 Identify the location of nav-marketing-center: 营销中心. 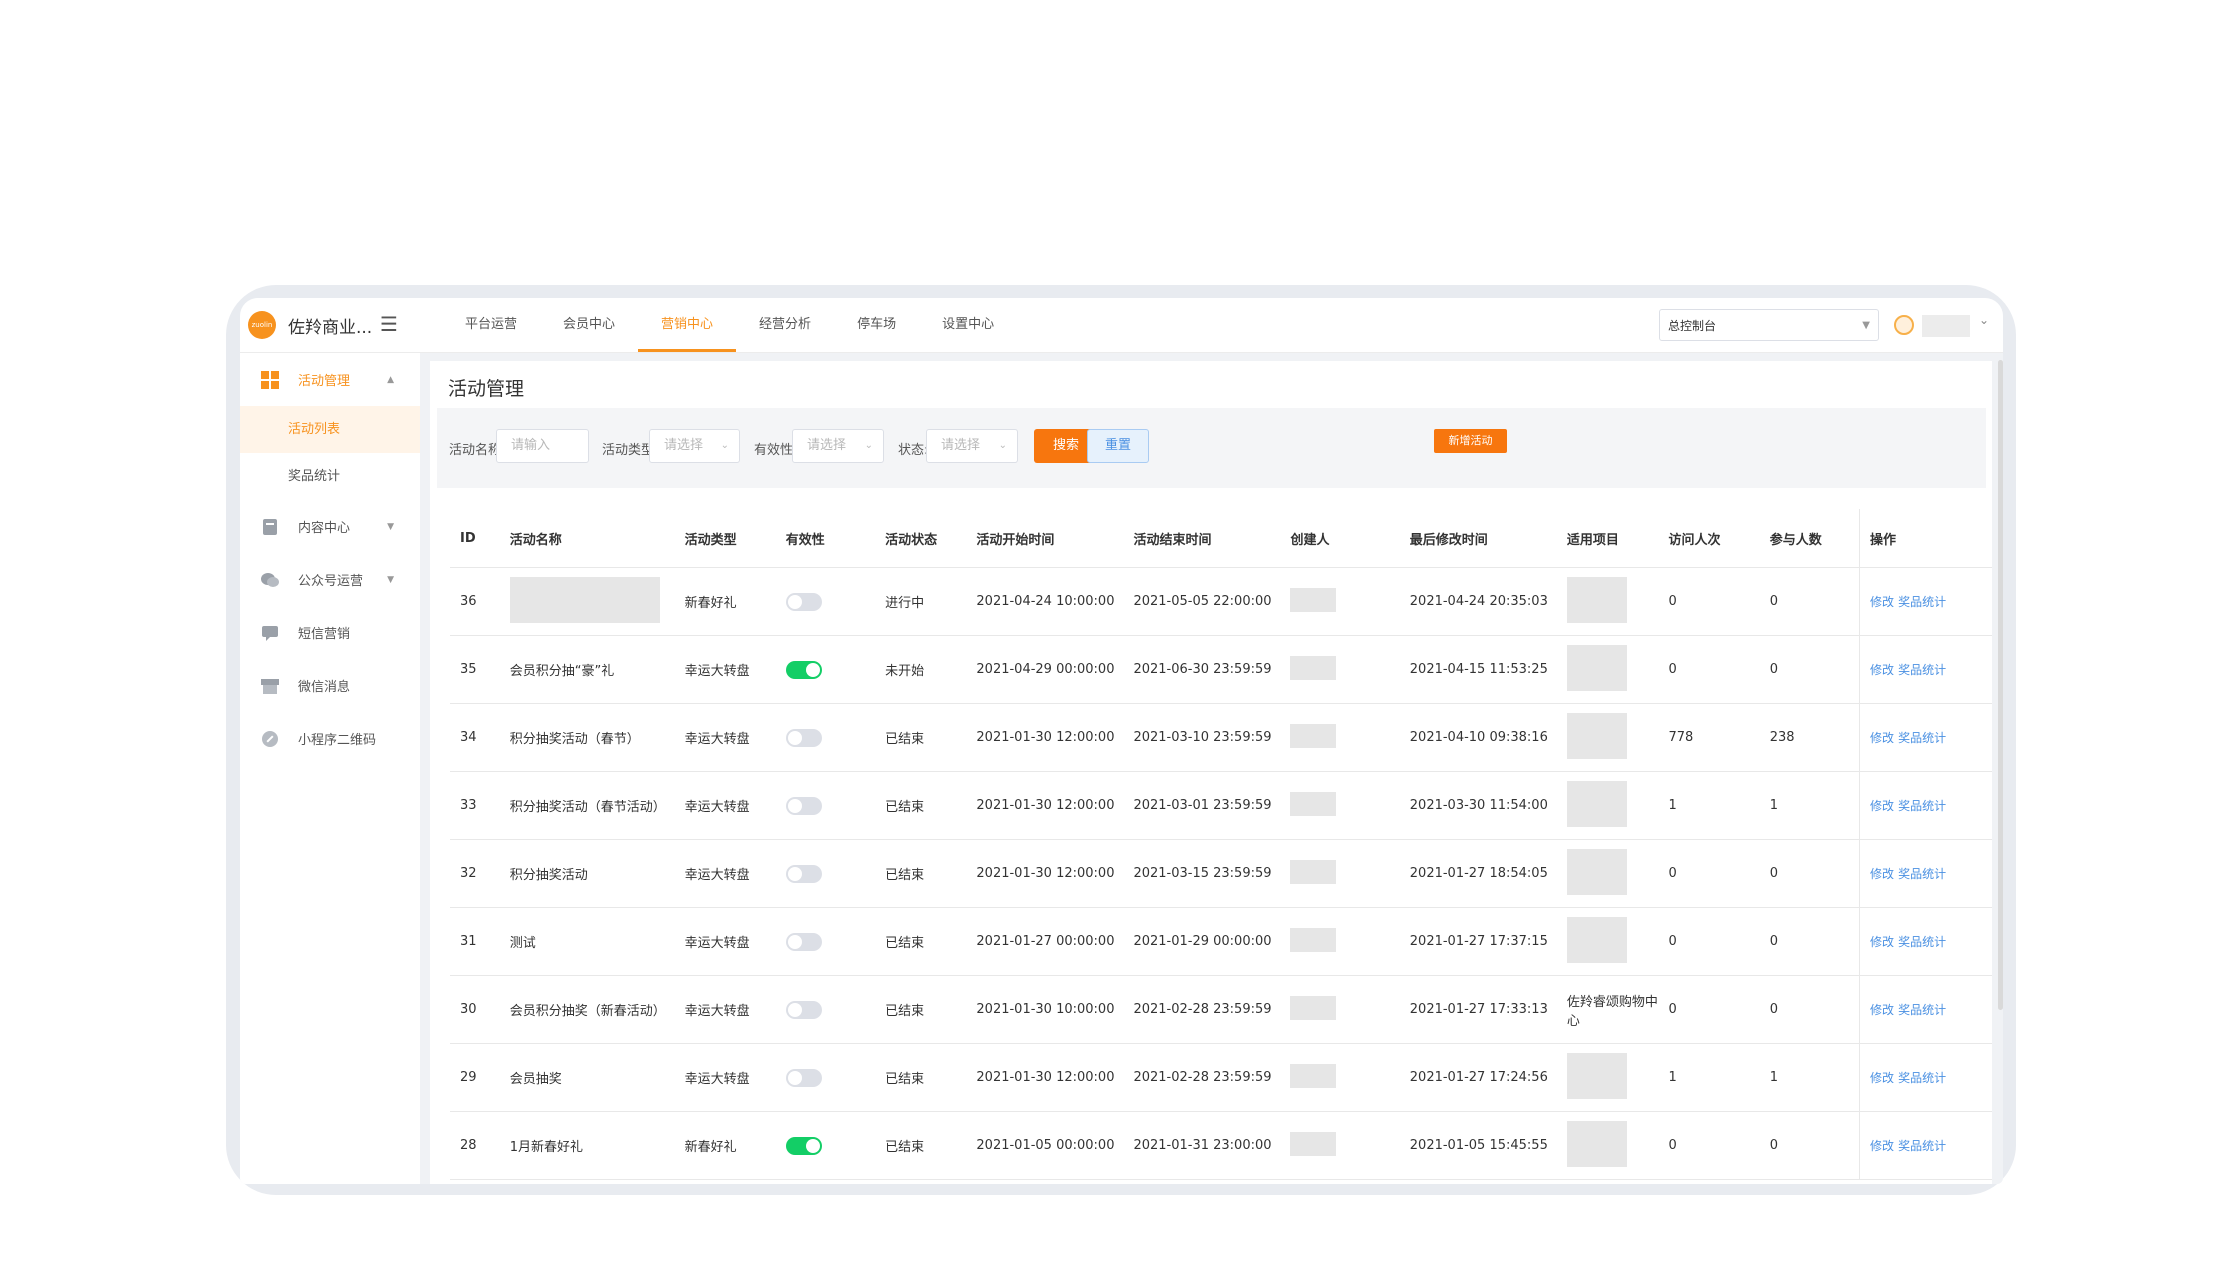
(687, 325).